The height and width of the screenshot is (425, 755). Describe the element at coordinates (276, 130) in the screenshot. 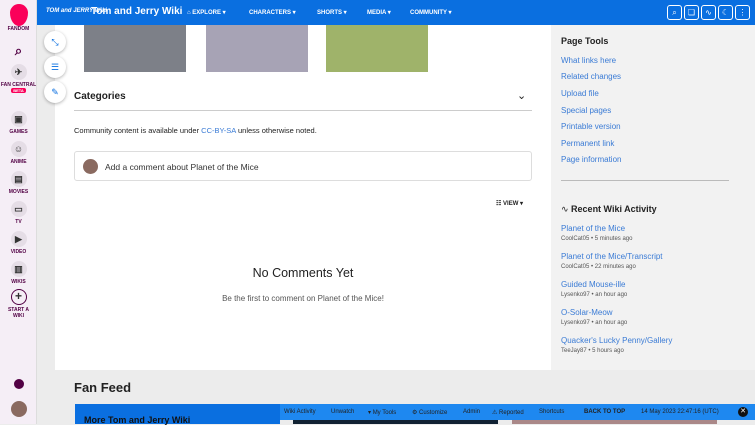

I see `license-post: unless otherwise noted.` at that location.